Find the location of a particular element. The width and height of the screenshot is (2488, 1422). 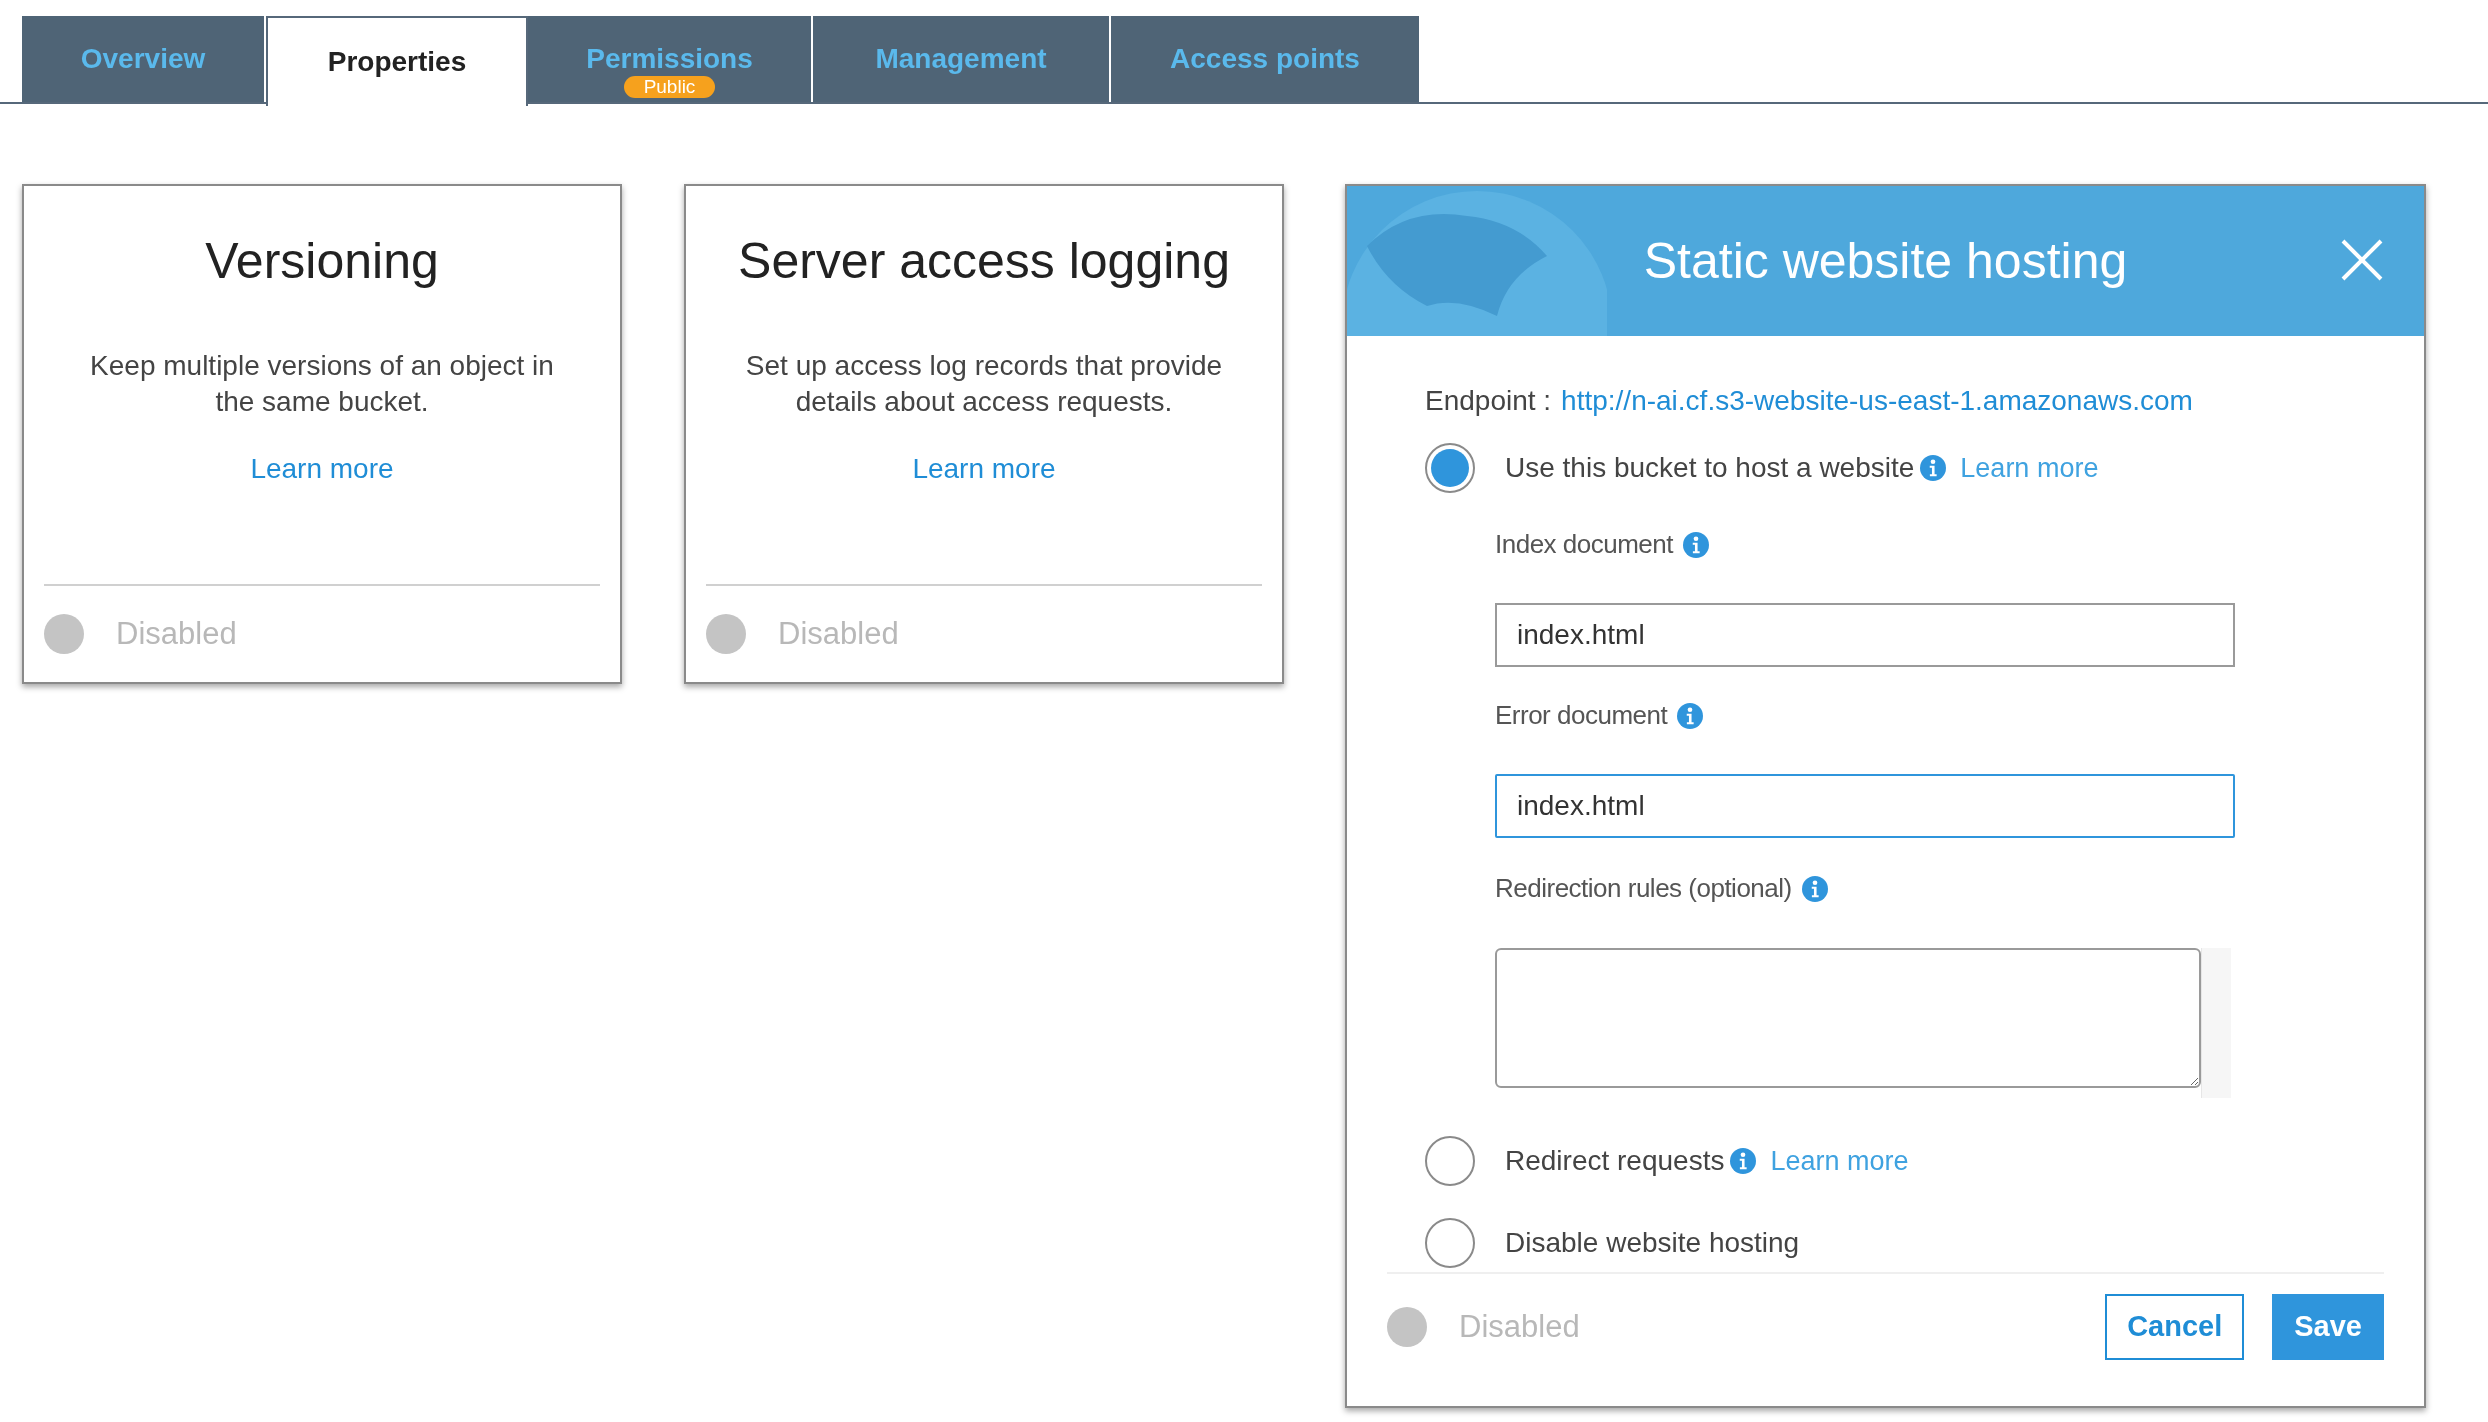

endpoint-label: Endpoint : is located at coordinates (1488, 401).